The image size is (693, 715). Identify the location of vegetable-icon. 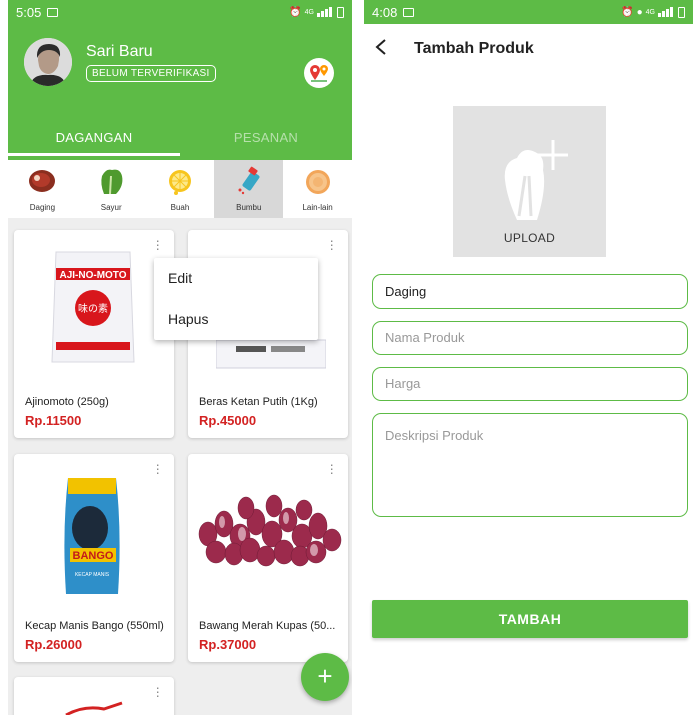
(111, 181).